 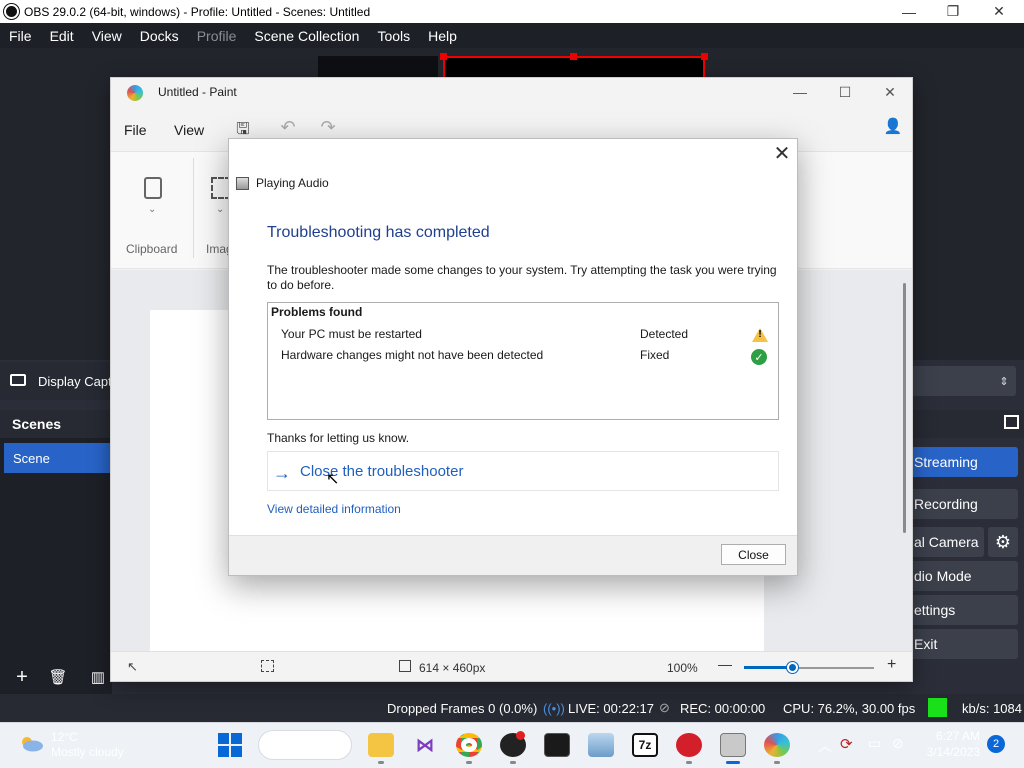 What do you see at coordinates (107, 36) in the screenshot?
I see `menu-view: View` at bounding box center [107, 36].